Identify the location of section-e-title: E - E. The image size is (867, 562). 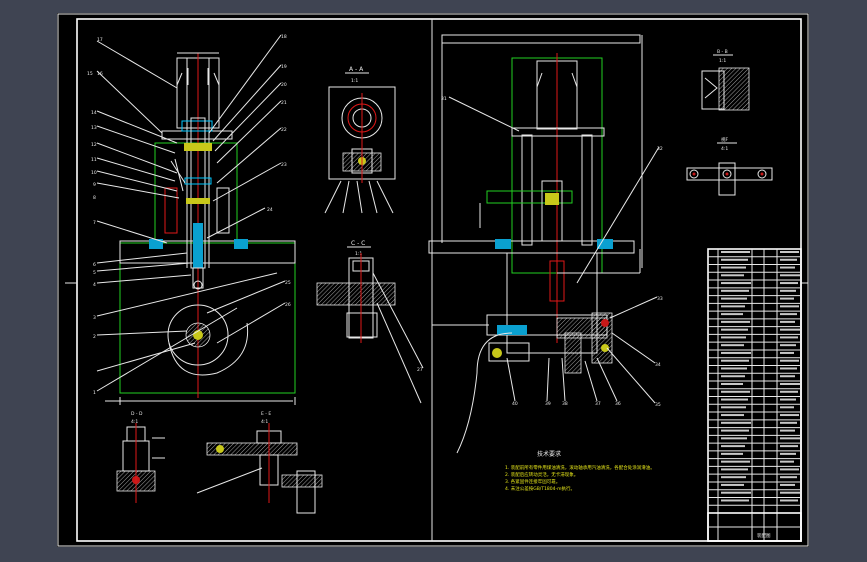
(266, 414).